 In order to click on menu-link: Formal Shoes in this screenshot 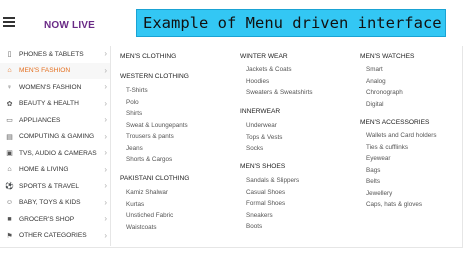, I will do `click(265, 203)`.